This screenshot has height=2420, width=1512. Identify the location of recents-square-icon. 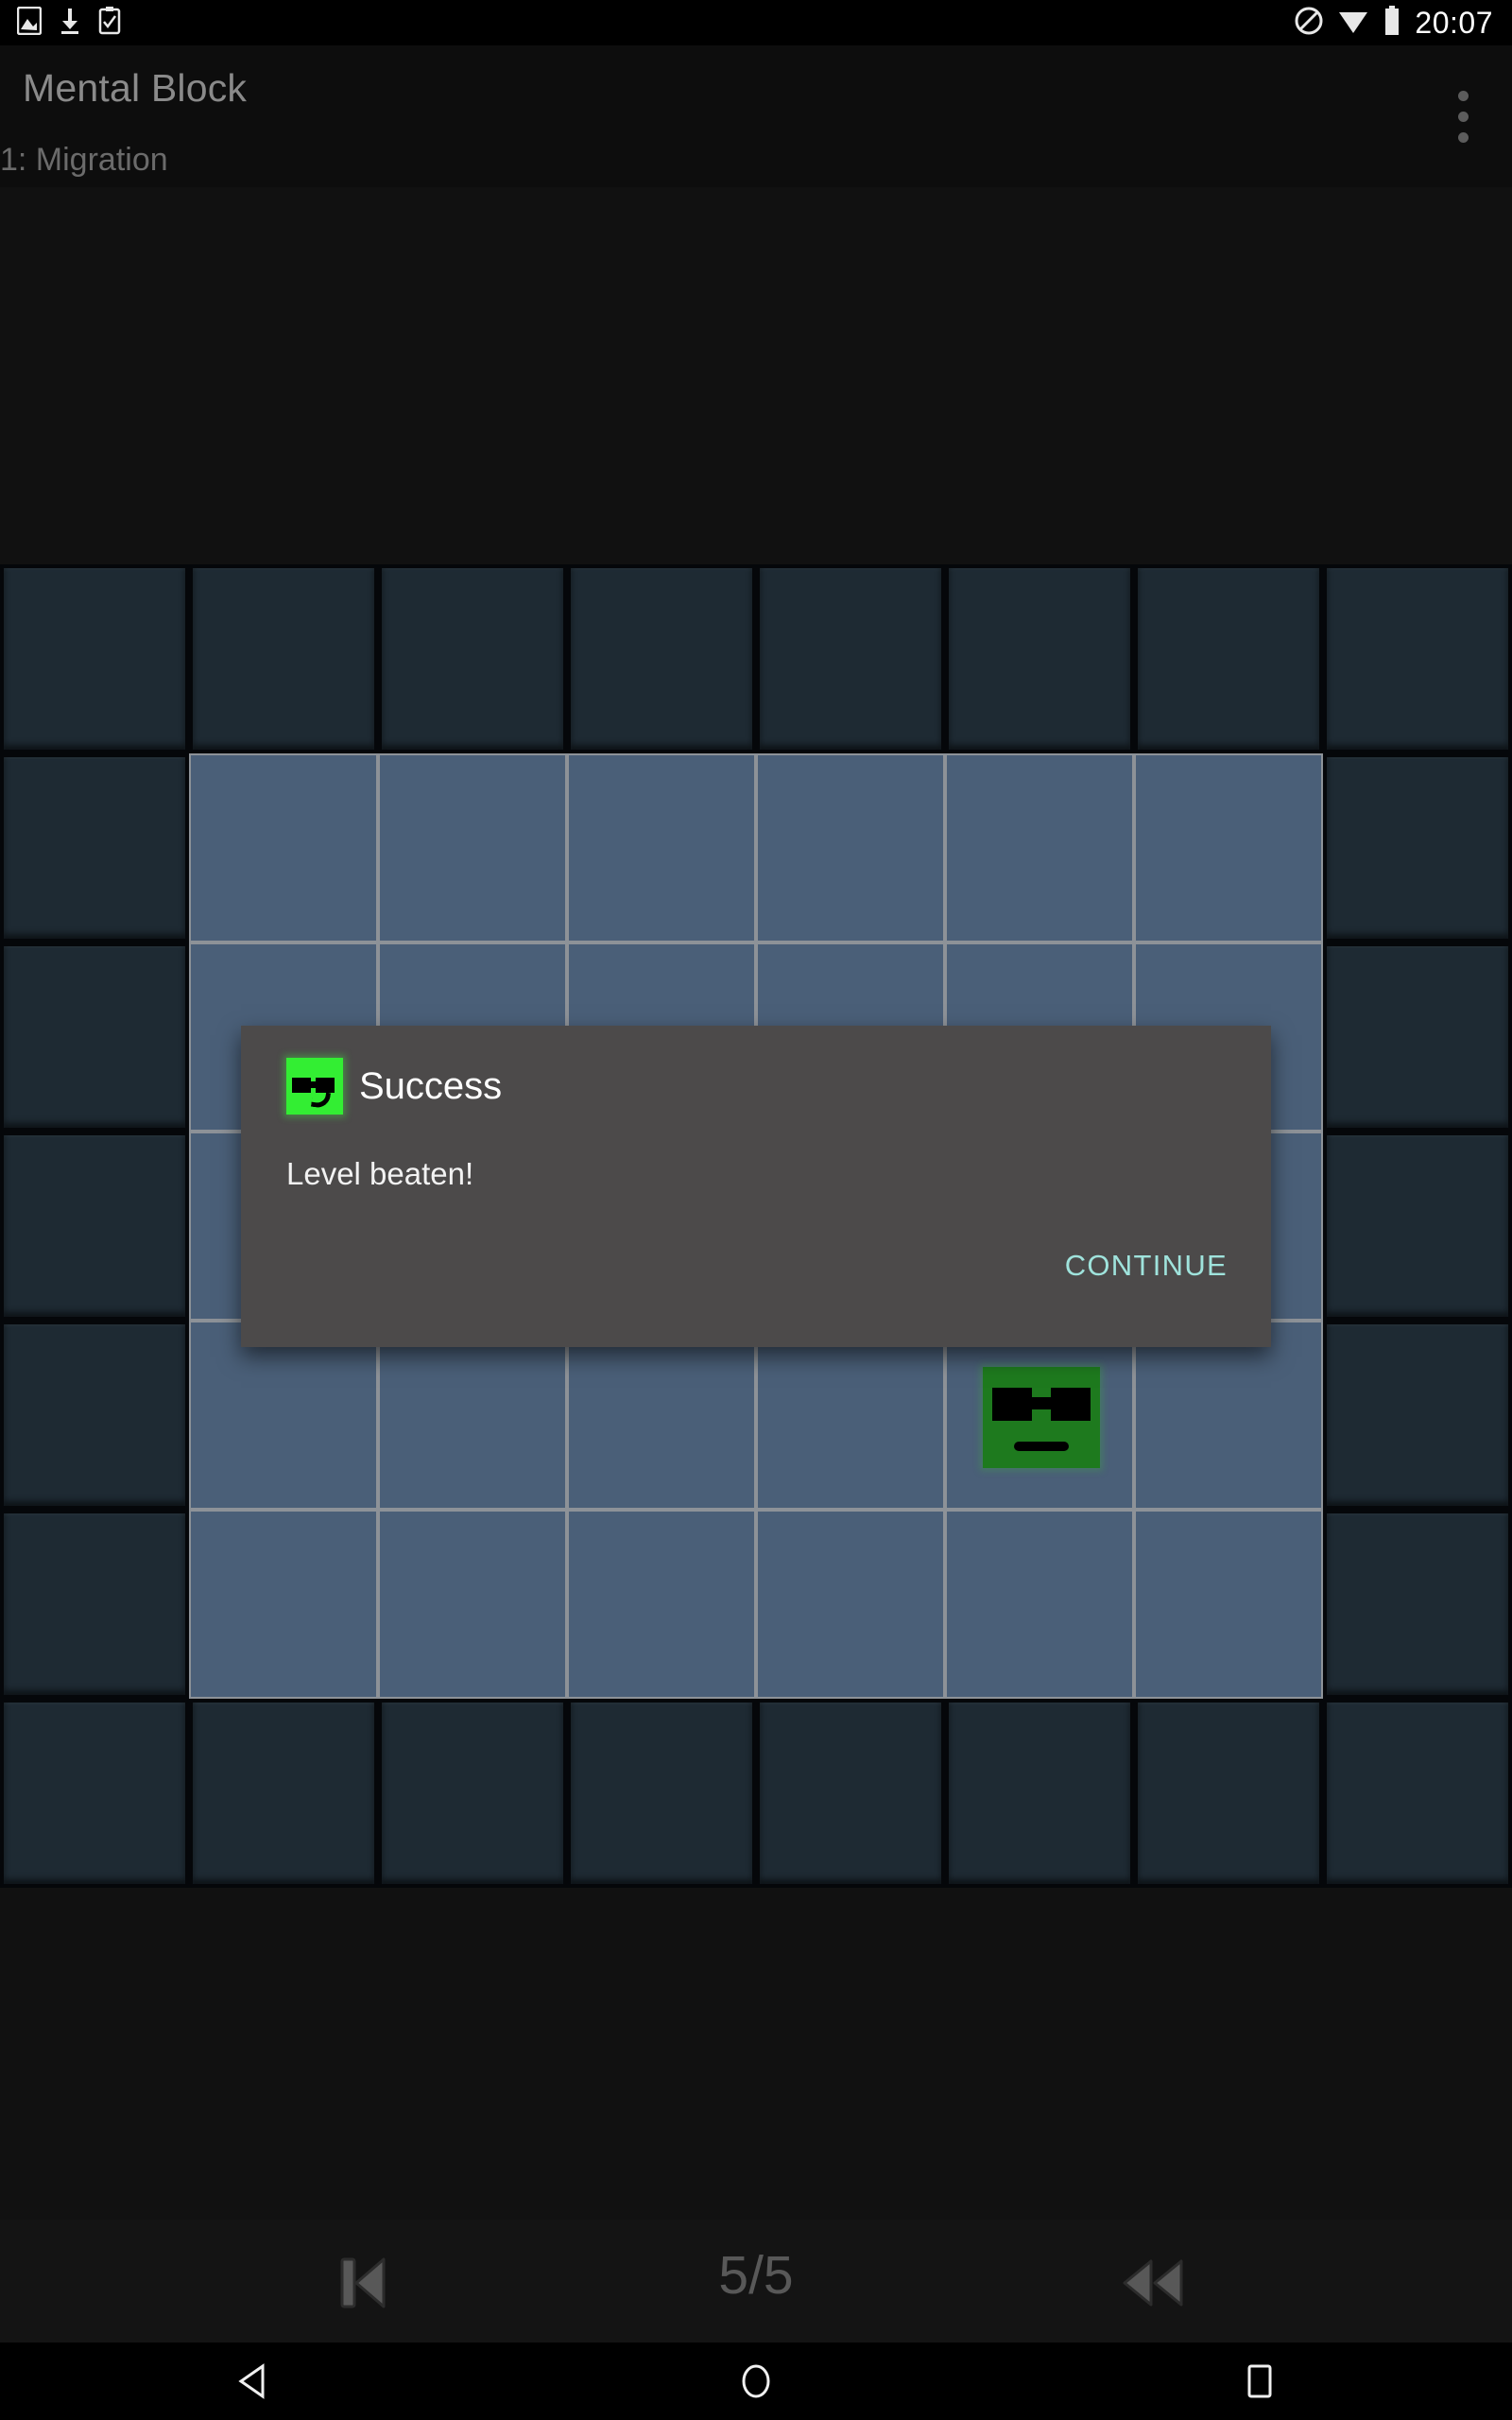
(1259, 2381).